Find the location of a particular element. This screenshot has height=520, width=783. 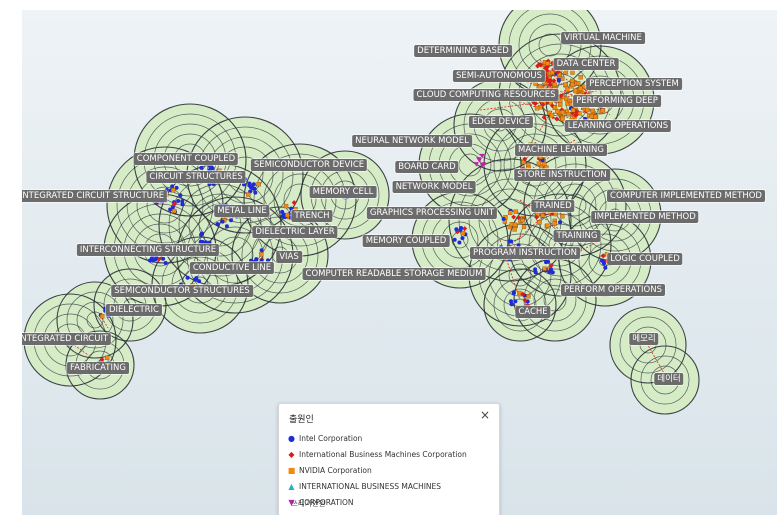

keyword-label-circuit-structures: CIRCUIT STRUCTURES is located at coordinates (196, 177).